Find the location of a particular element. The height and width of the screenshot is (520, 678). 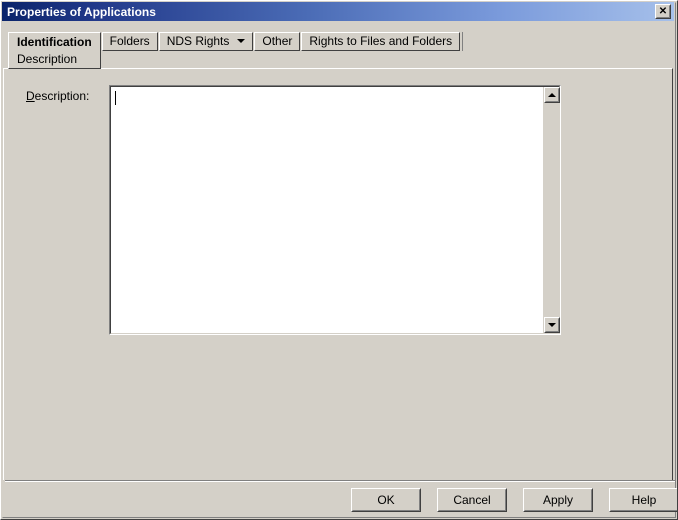

tab-strip-end-divider is located at coordinates (463, 41).